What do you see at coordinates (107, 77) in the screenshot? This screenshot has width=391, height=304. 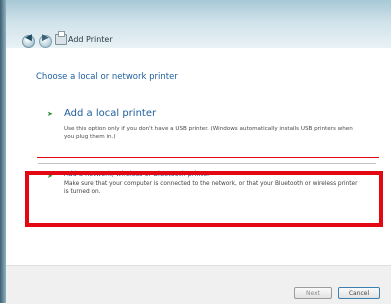 I see `page-heading: Choose a local or network printer` at bounding box center [107, 77].